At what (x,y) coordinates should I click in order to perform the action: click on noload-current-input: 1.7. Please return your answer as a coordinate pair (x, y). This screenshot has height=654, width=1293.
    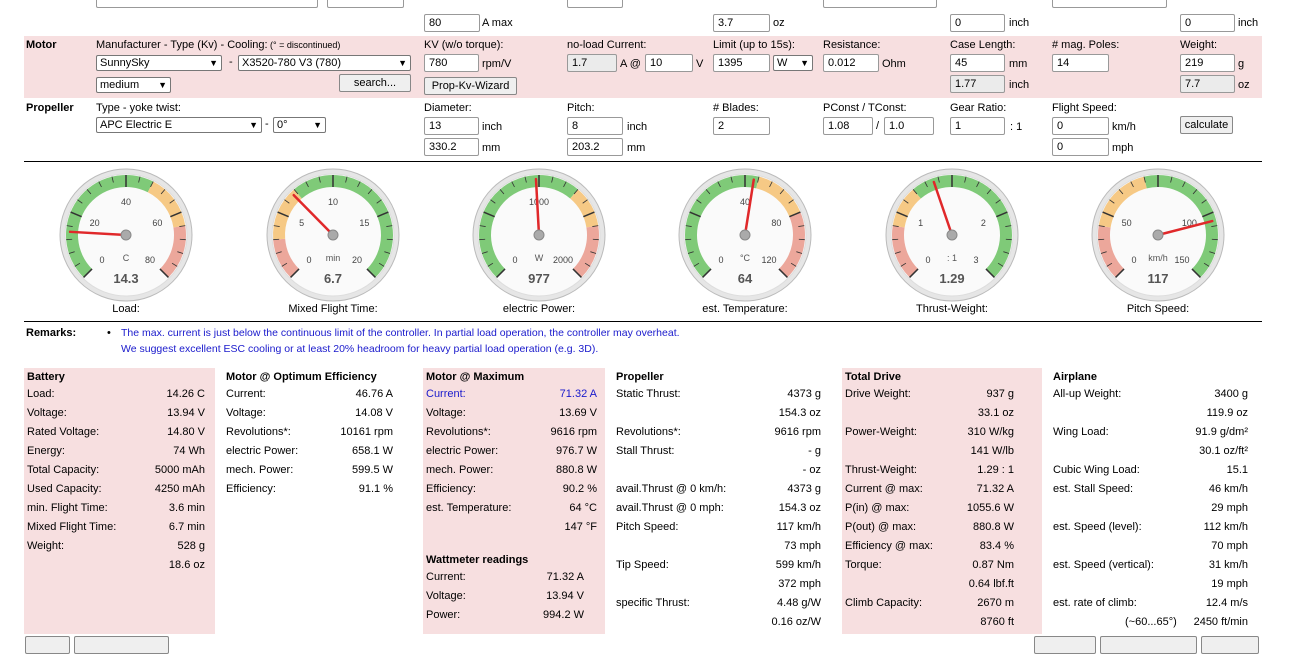
    Looking at the image, I should click on (592, 63).